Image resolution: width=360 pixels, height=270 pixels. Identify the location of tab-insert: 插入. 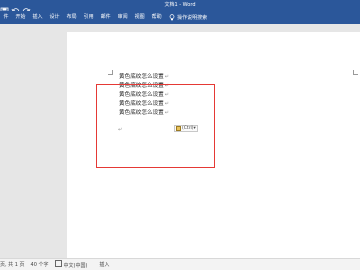
(37, 17).